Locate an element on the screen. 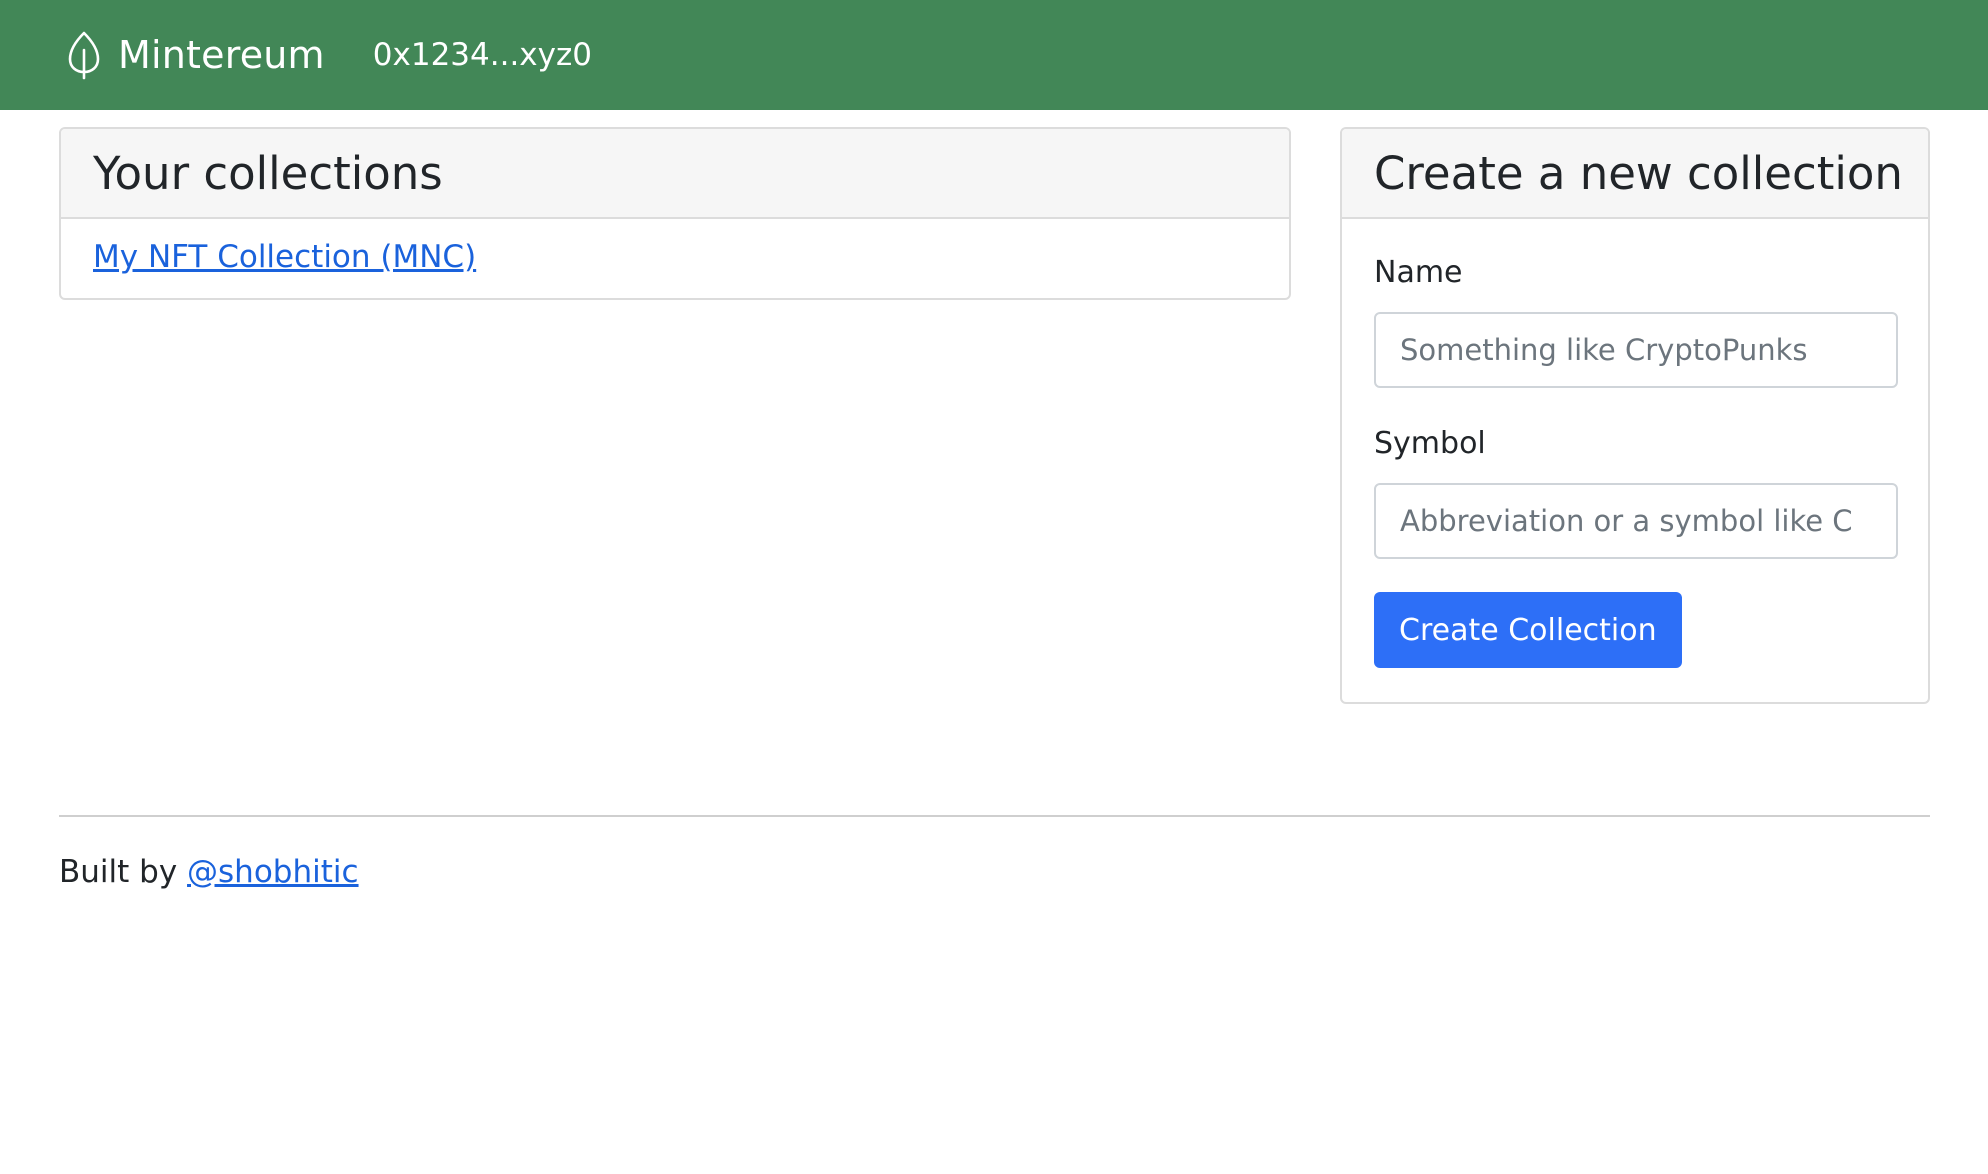 This screenshot has height=1174, width=1988. footer-prefix: Built by is located at coordinates (123, 872).